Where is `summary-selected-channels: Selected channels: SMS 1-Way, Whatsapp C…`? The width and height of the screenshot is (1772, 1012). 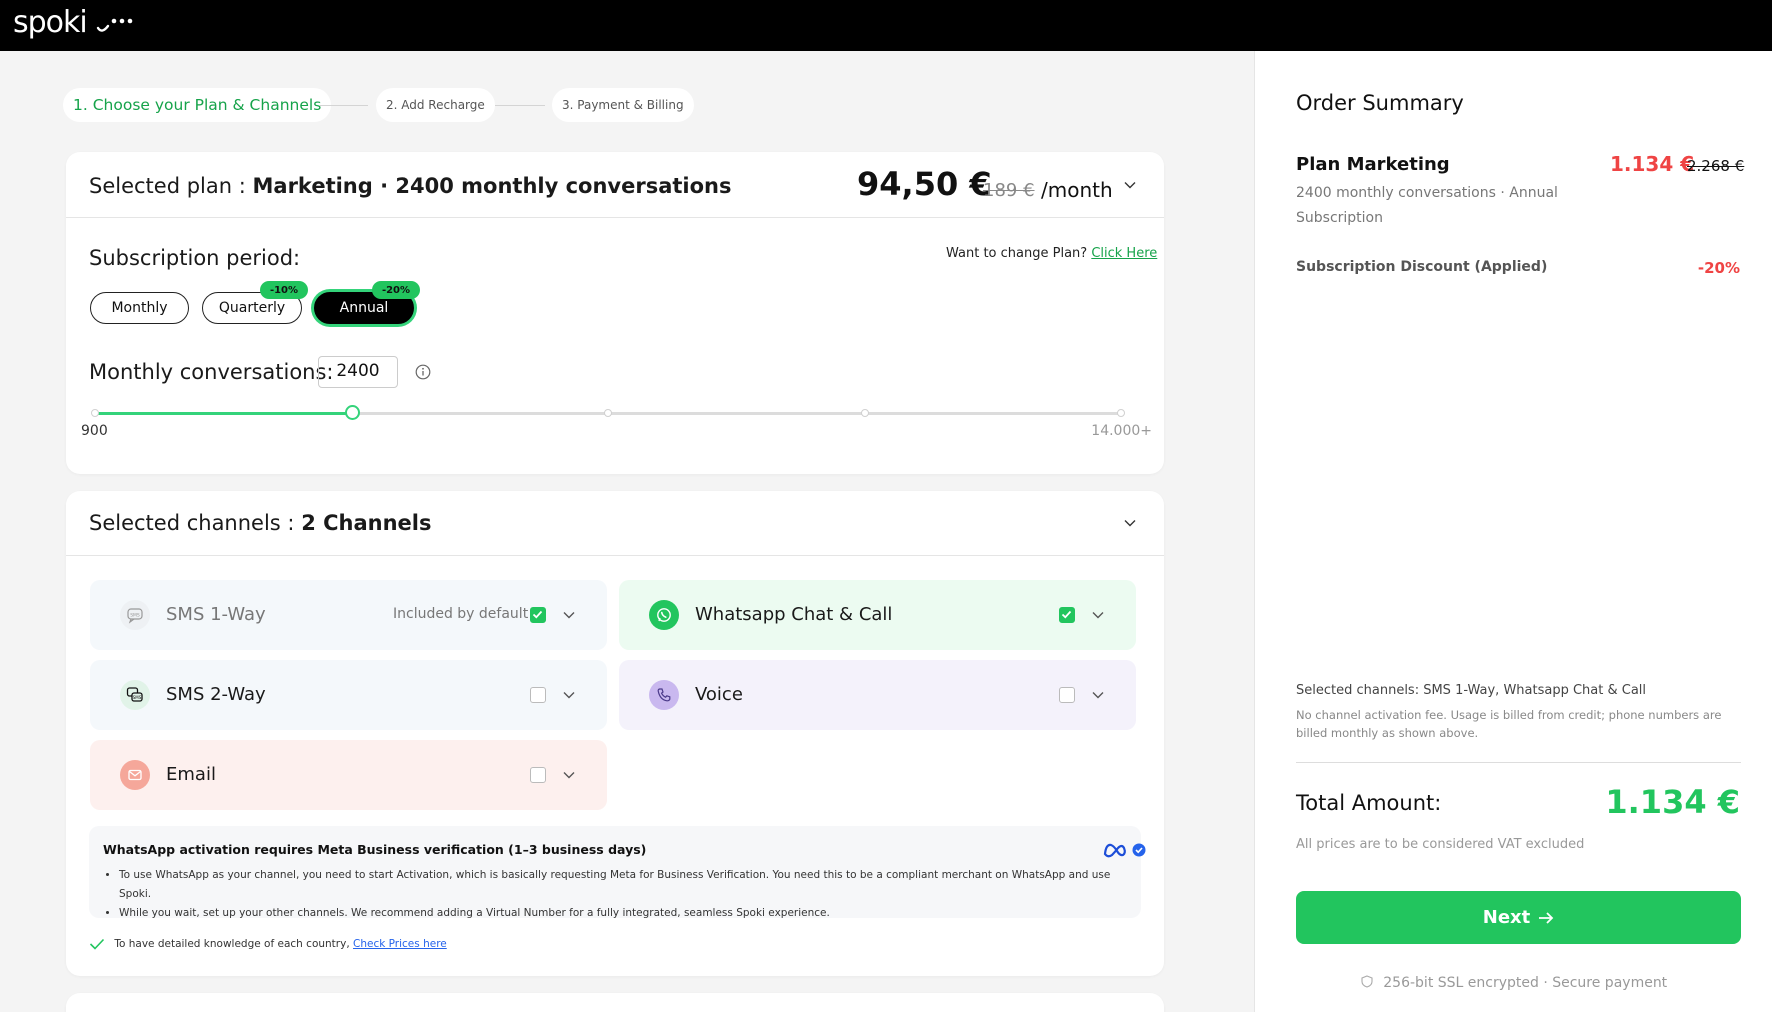
summary-selected-channels: Selected channels: SMS 1-Way, Whatsapp C… is located at coordinates (1471, 690).